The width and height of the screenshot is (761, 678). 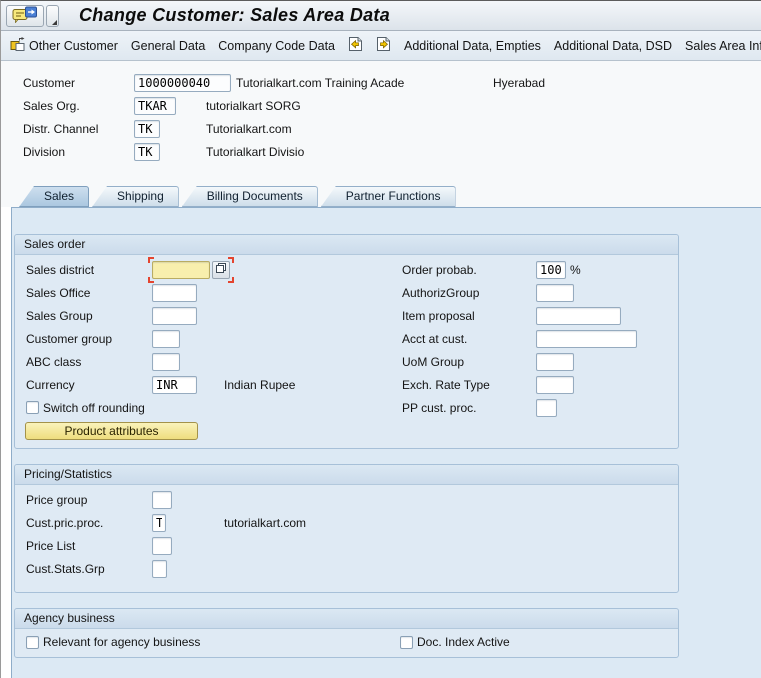 I want to click on tab-shipping: Shipping, so click(x=135, y=196).